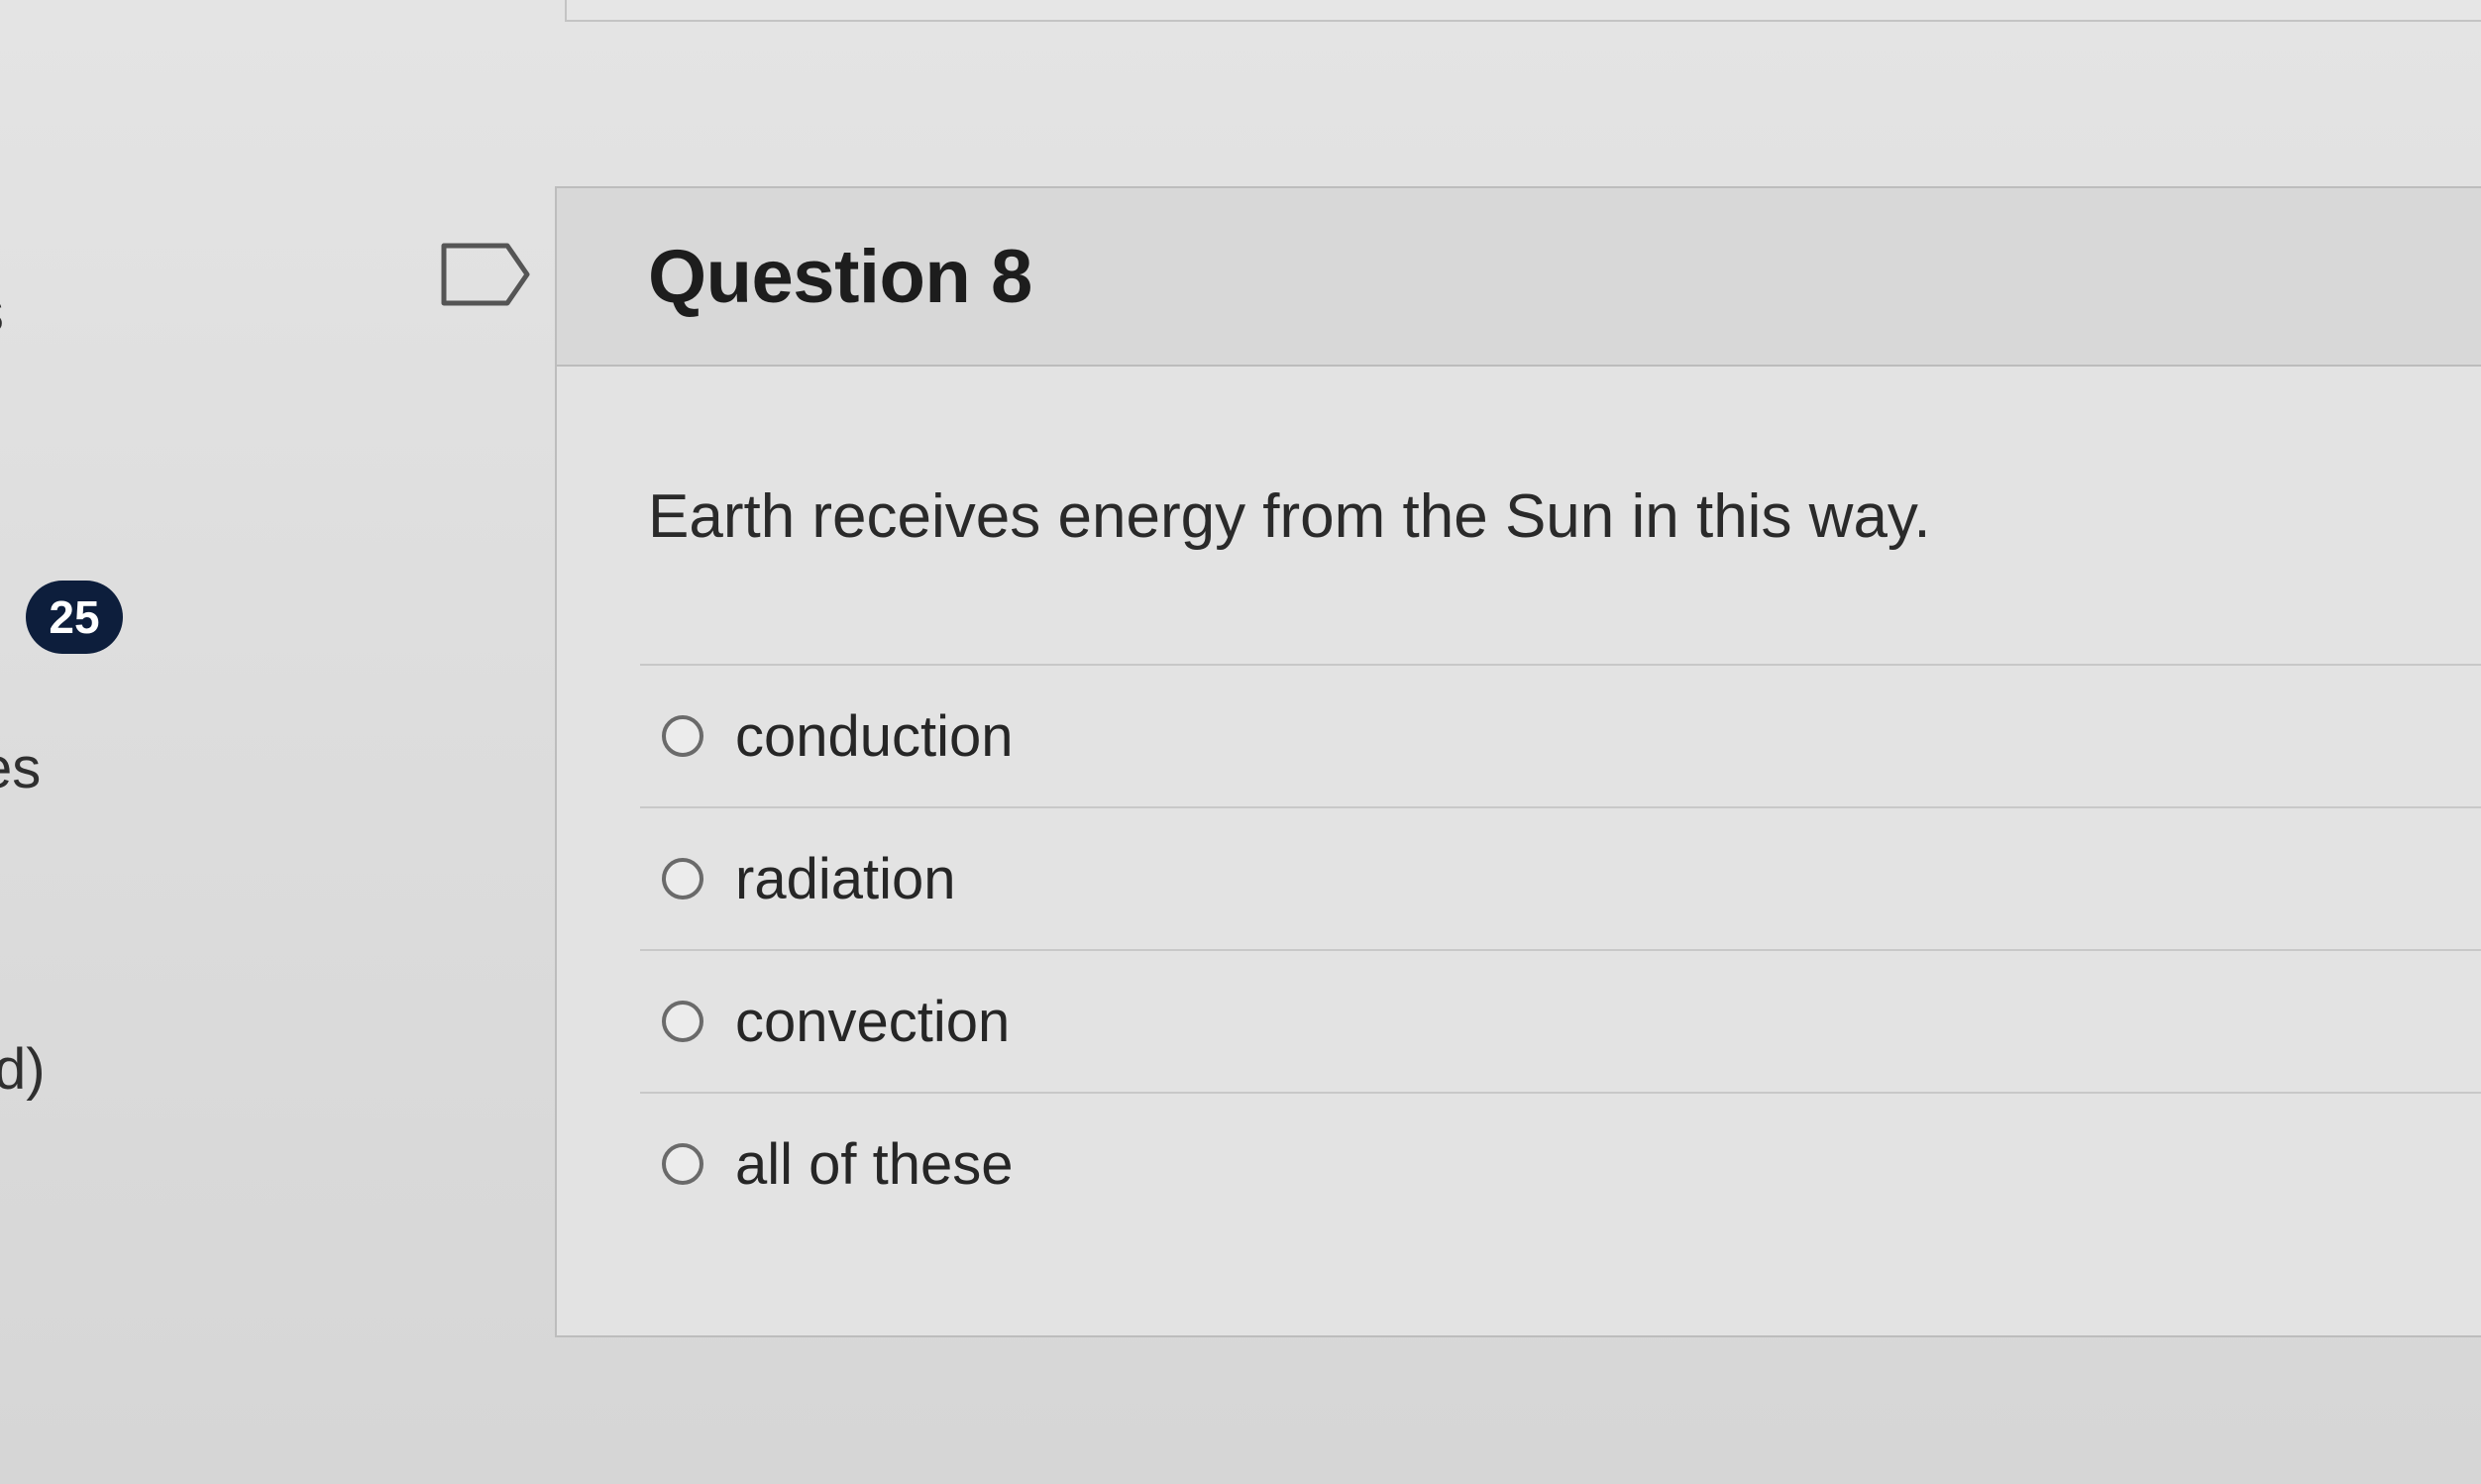  What do you see at coordinates (845, 879) in the screenshot?
I see `answer-label: radiation` at bounding box center [845, 879].